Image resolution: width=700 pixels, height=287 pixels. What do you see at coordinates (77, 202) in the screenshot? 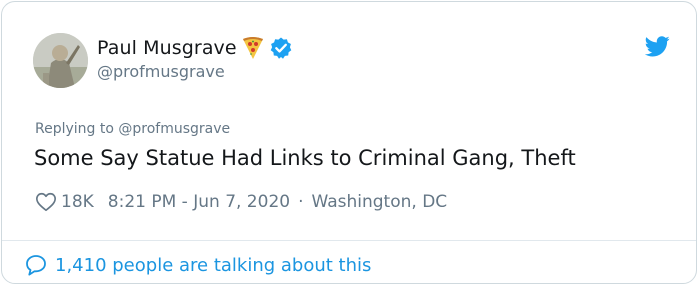
I see `like-count: 18K` at bounding box center [77, 202].